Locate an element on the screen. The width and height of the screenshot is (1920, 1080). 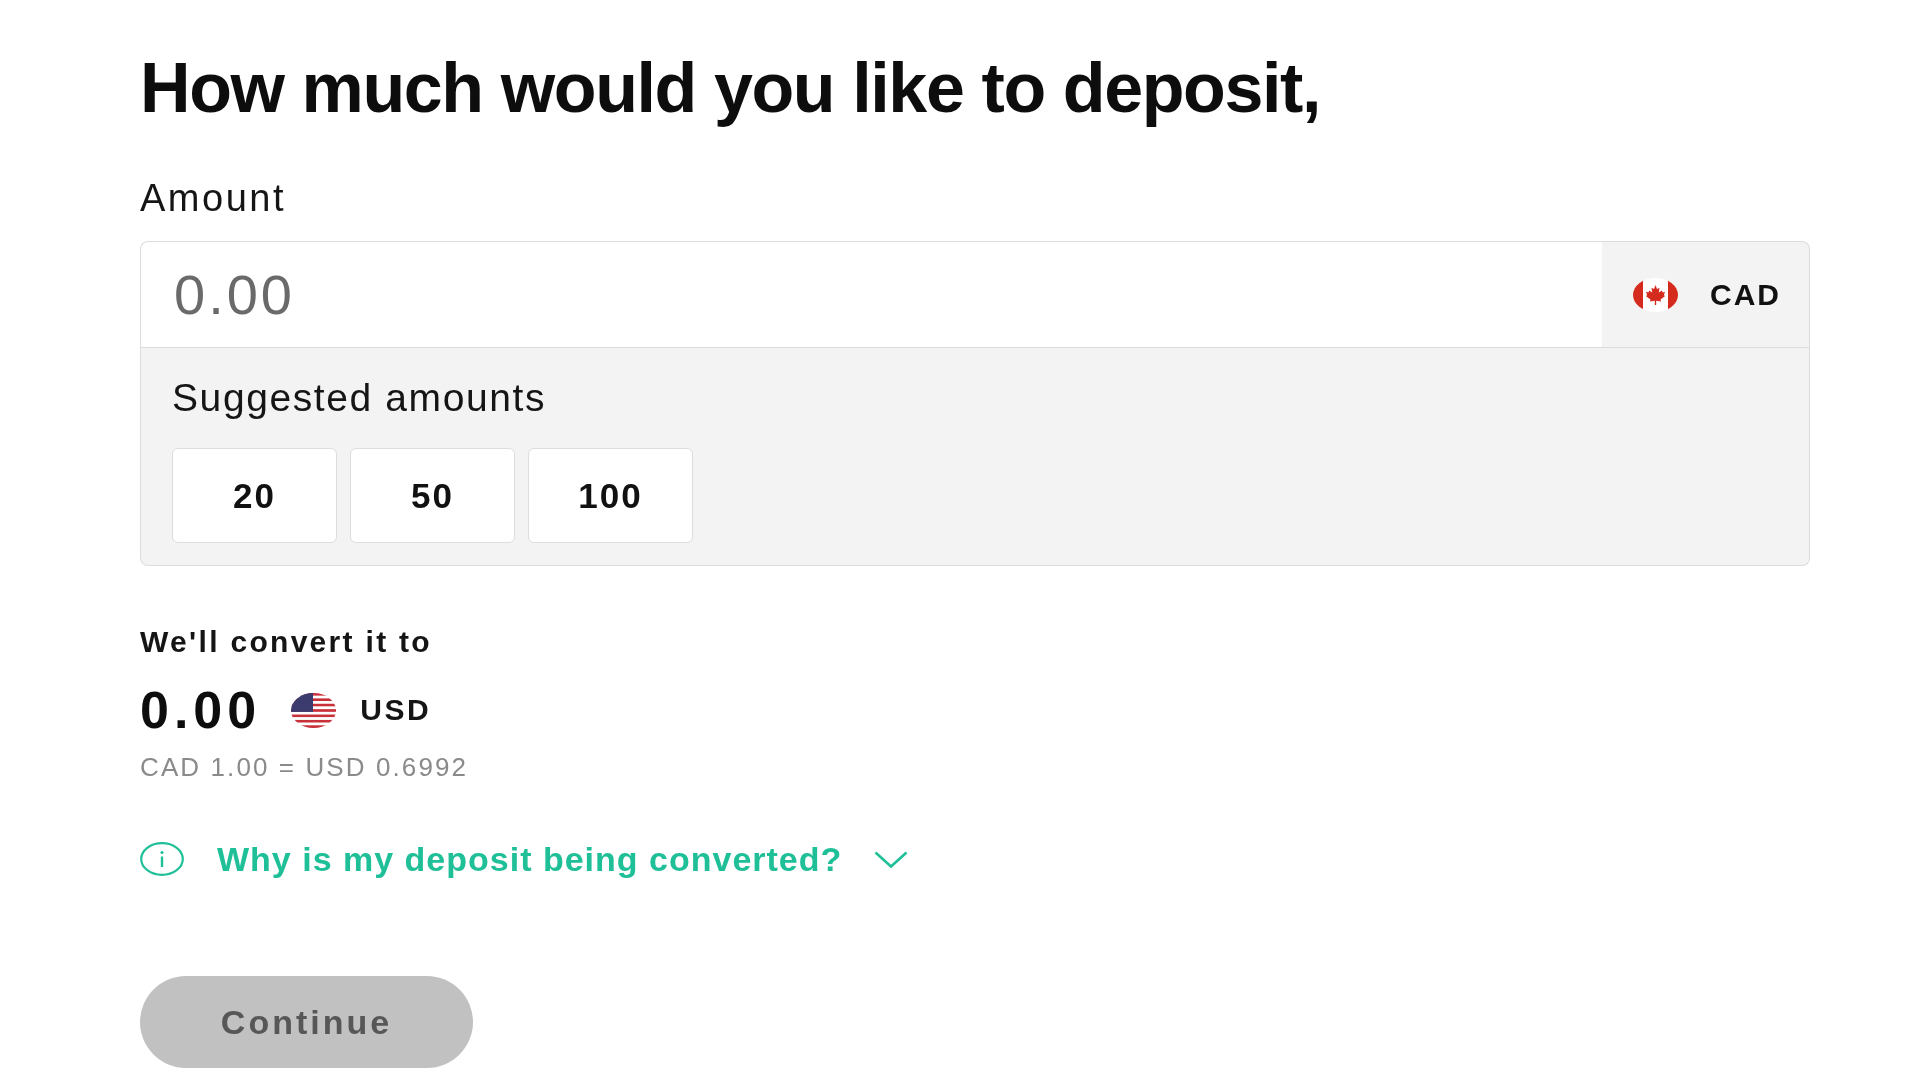
amount-chip-button: 20 is located at coordinates (254, 495).